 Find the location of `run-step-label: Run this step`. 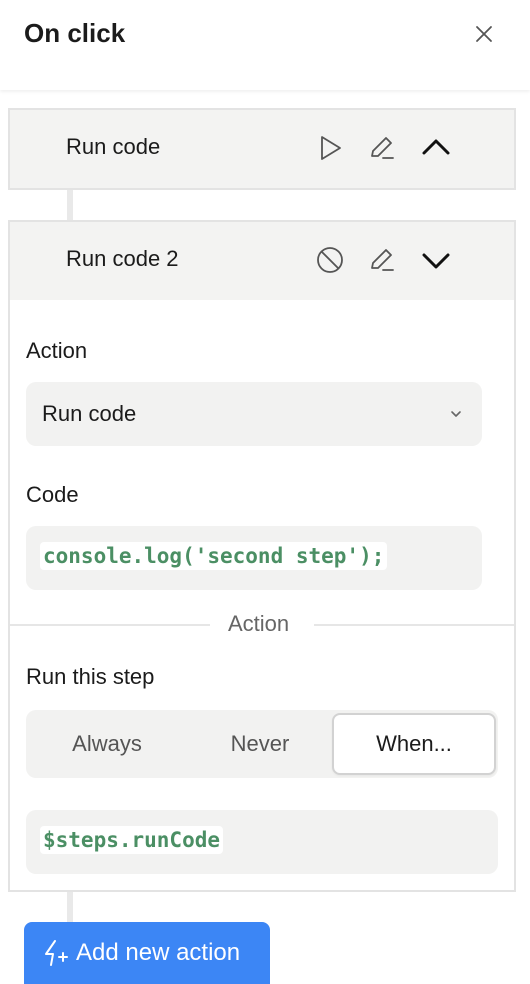

run-step-label: Run this step is located at coordinates (90, 676).